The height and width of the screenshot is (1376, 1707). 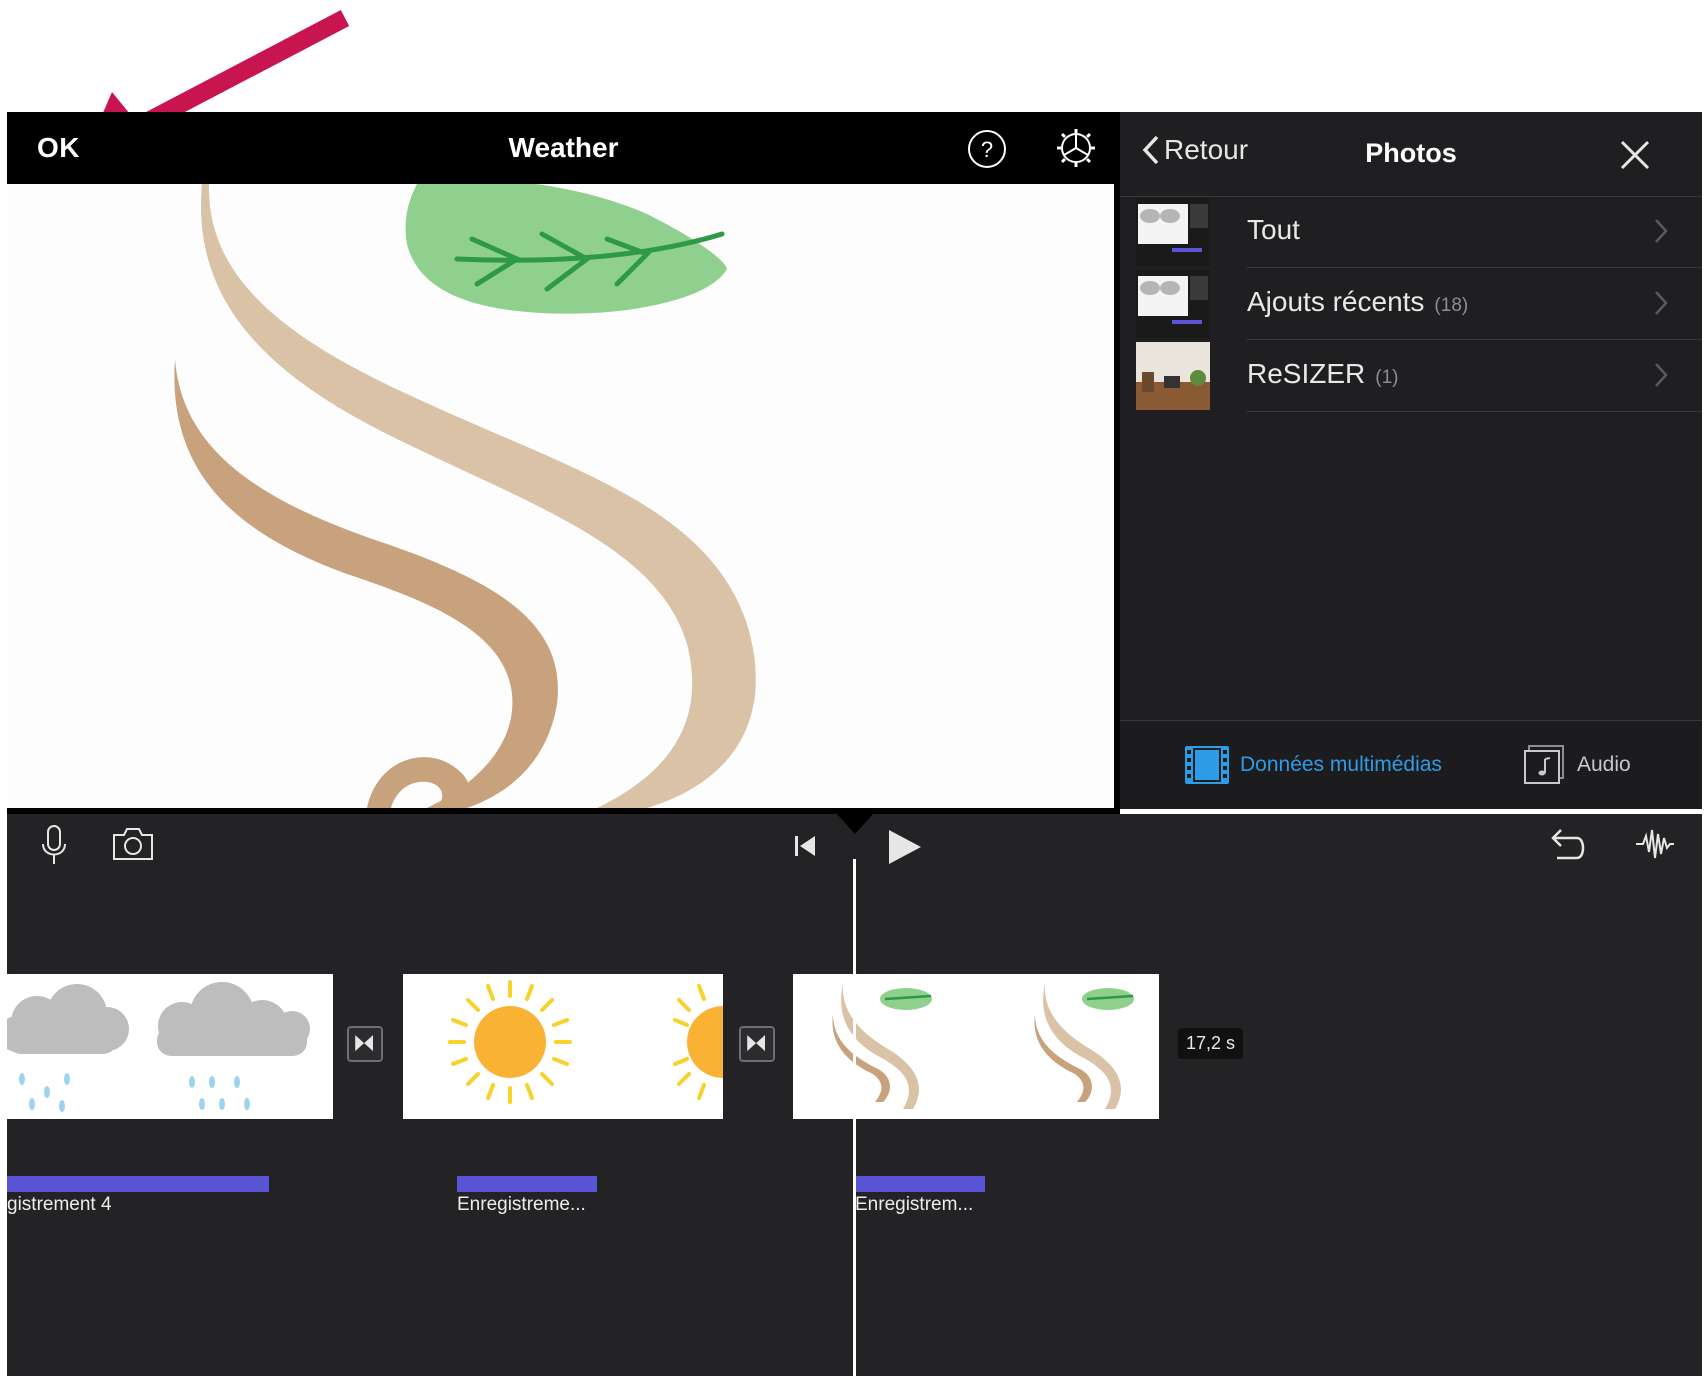 What do you see at coordinates (1387, 377) in the screenshot?
I see `album-count: (1)` at bounding box center [1387, 377].